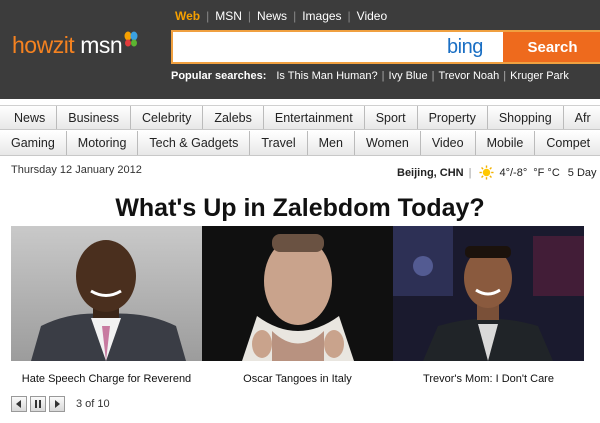  I want to click on nav-item-celebrity: Celebrity, so click(167, 117).